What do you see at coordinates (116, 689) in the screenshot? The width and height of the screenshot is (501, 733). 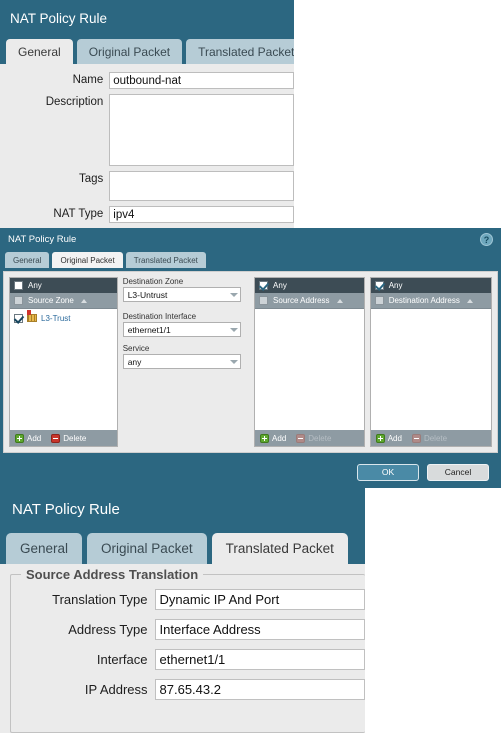 I see `ip-address-label: IP Address` at bounding box center [116, 689].